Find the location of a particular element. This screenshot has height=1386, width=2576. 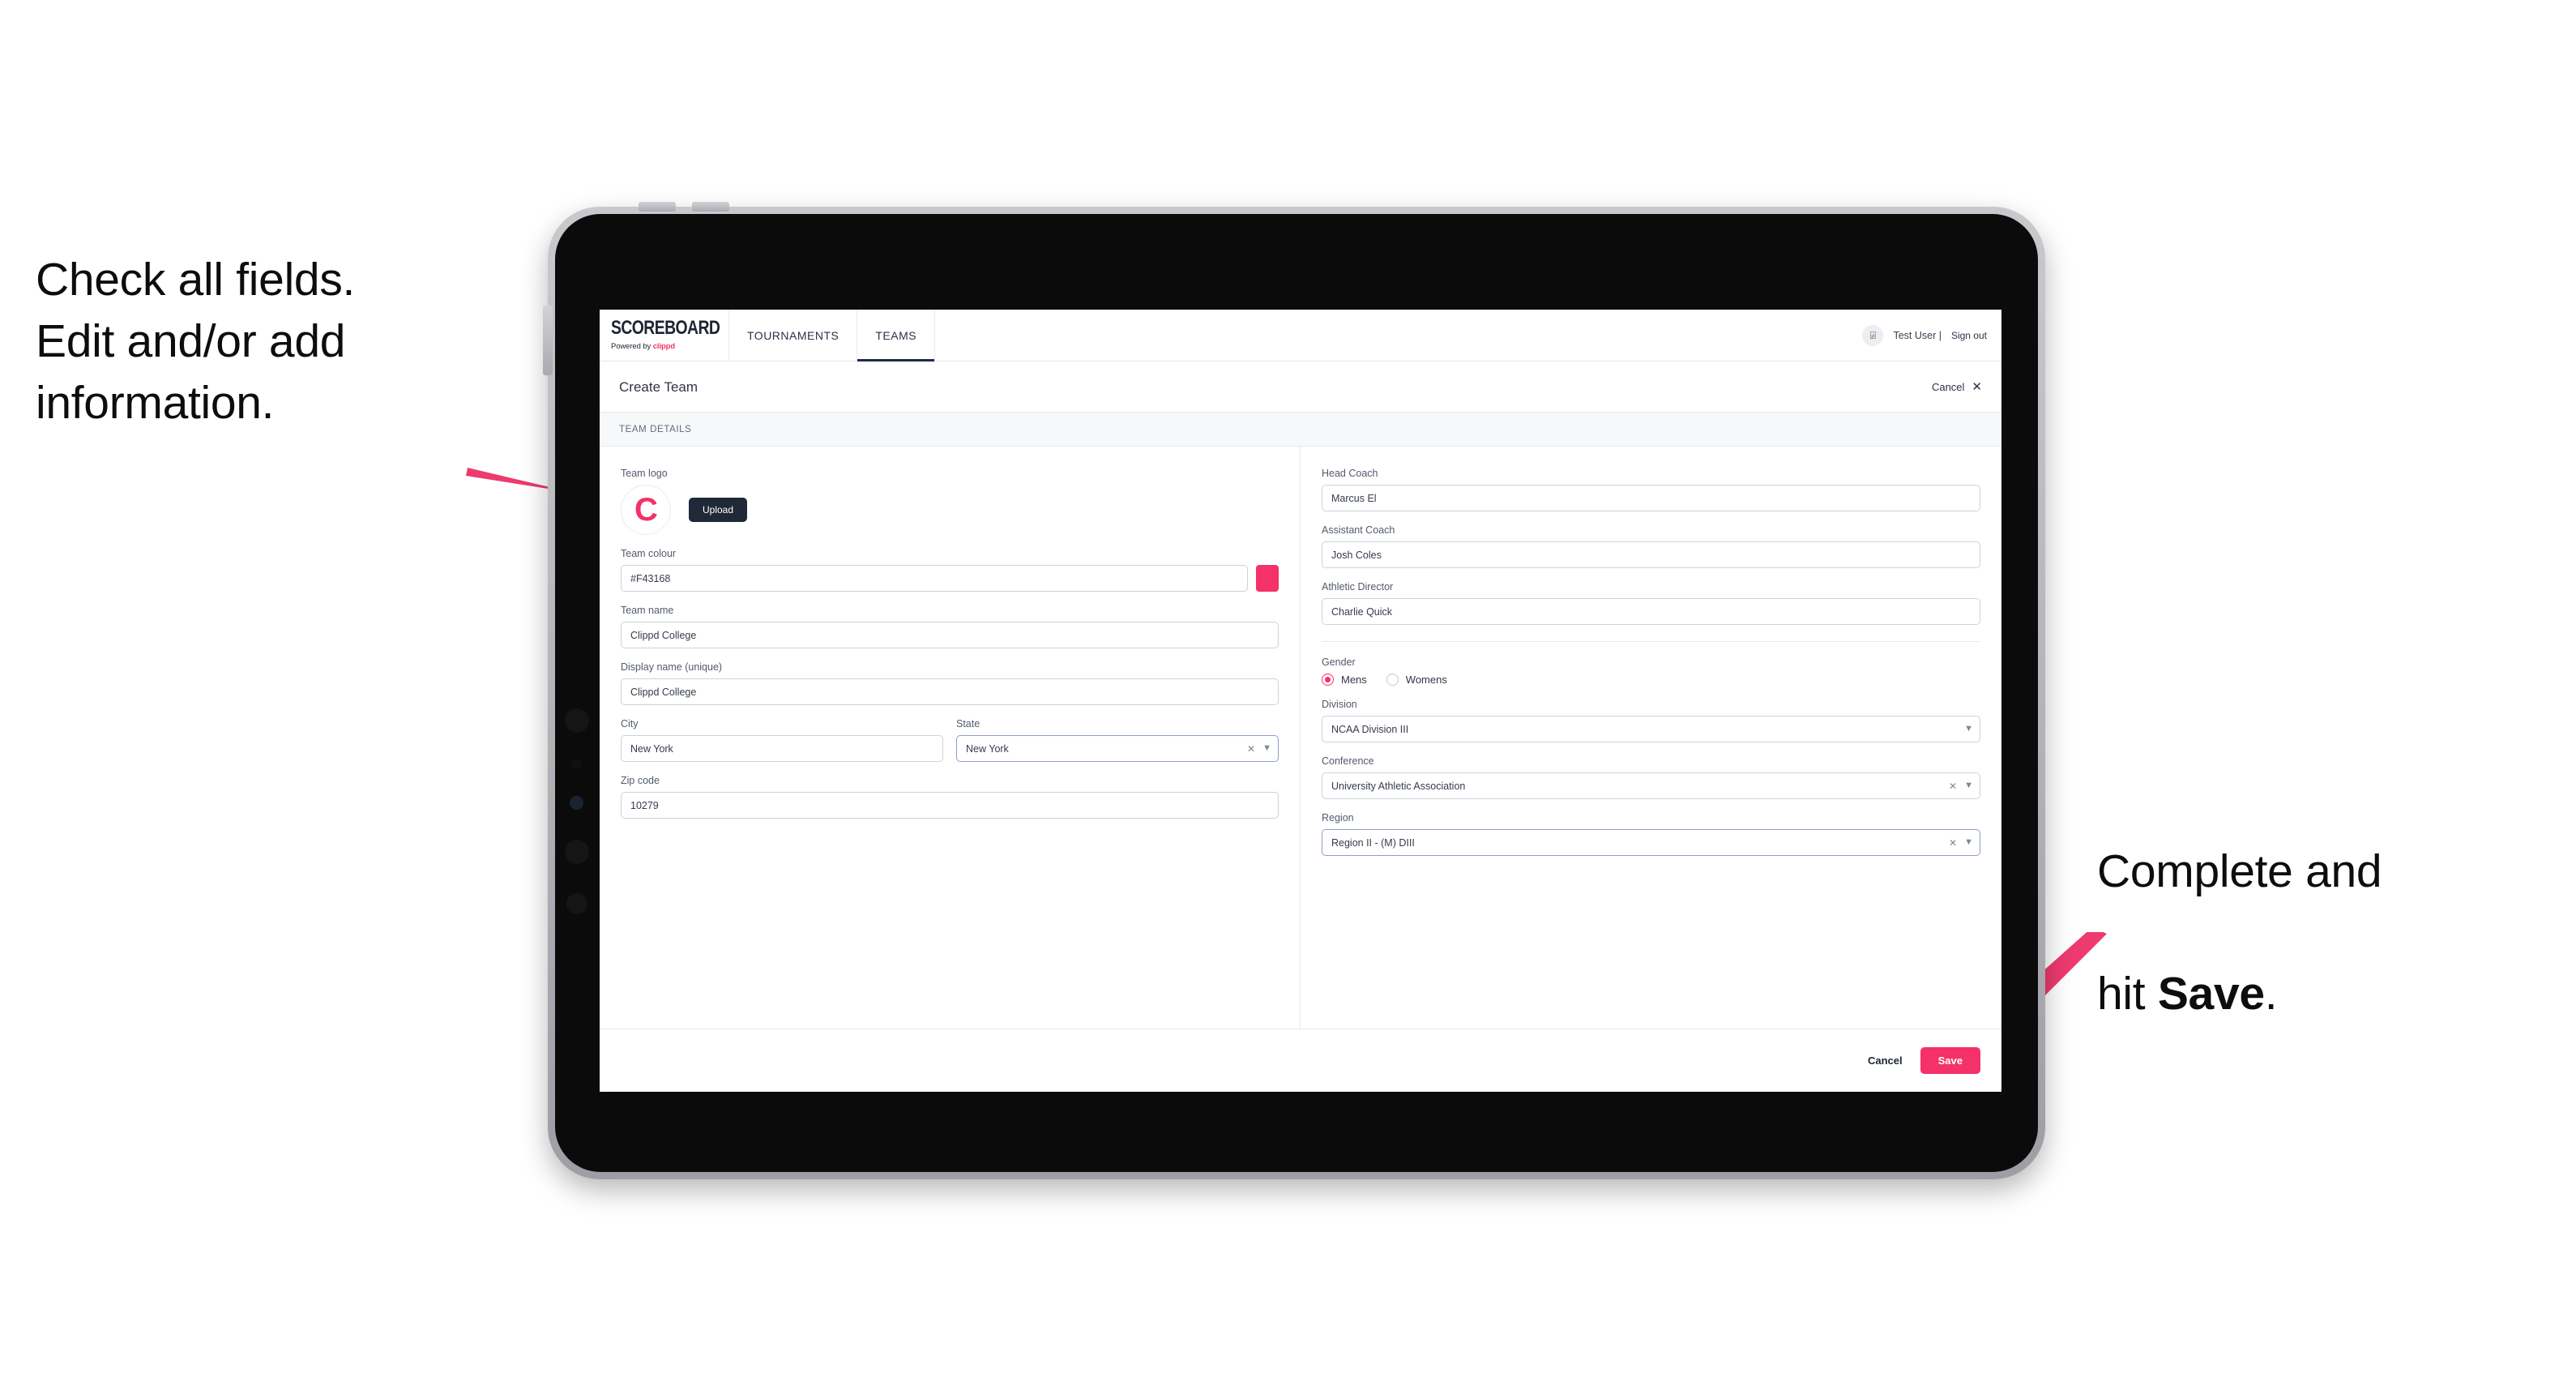

field-state: State New York ✕ ▼ is located at coordinates (1117, 740).